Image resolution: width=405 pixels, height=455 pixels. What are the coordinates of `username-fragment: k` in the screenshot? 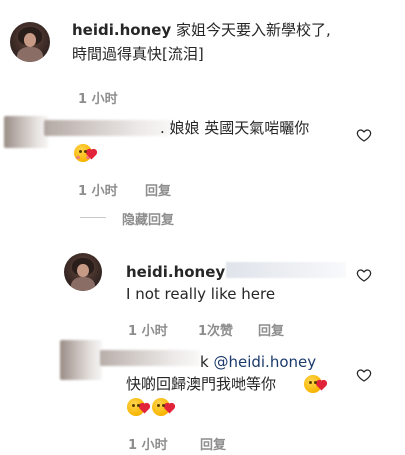 It's located at (204, 362).